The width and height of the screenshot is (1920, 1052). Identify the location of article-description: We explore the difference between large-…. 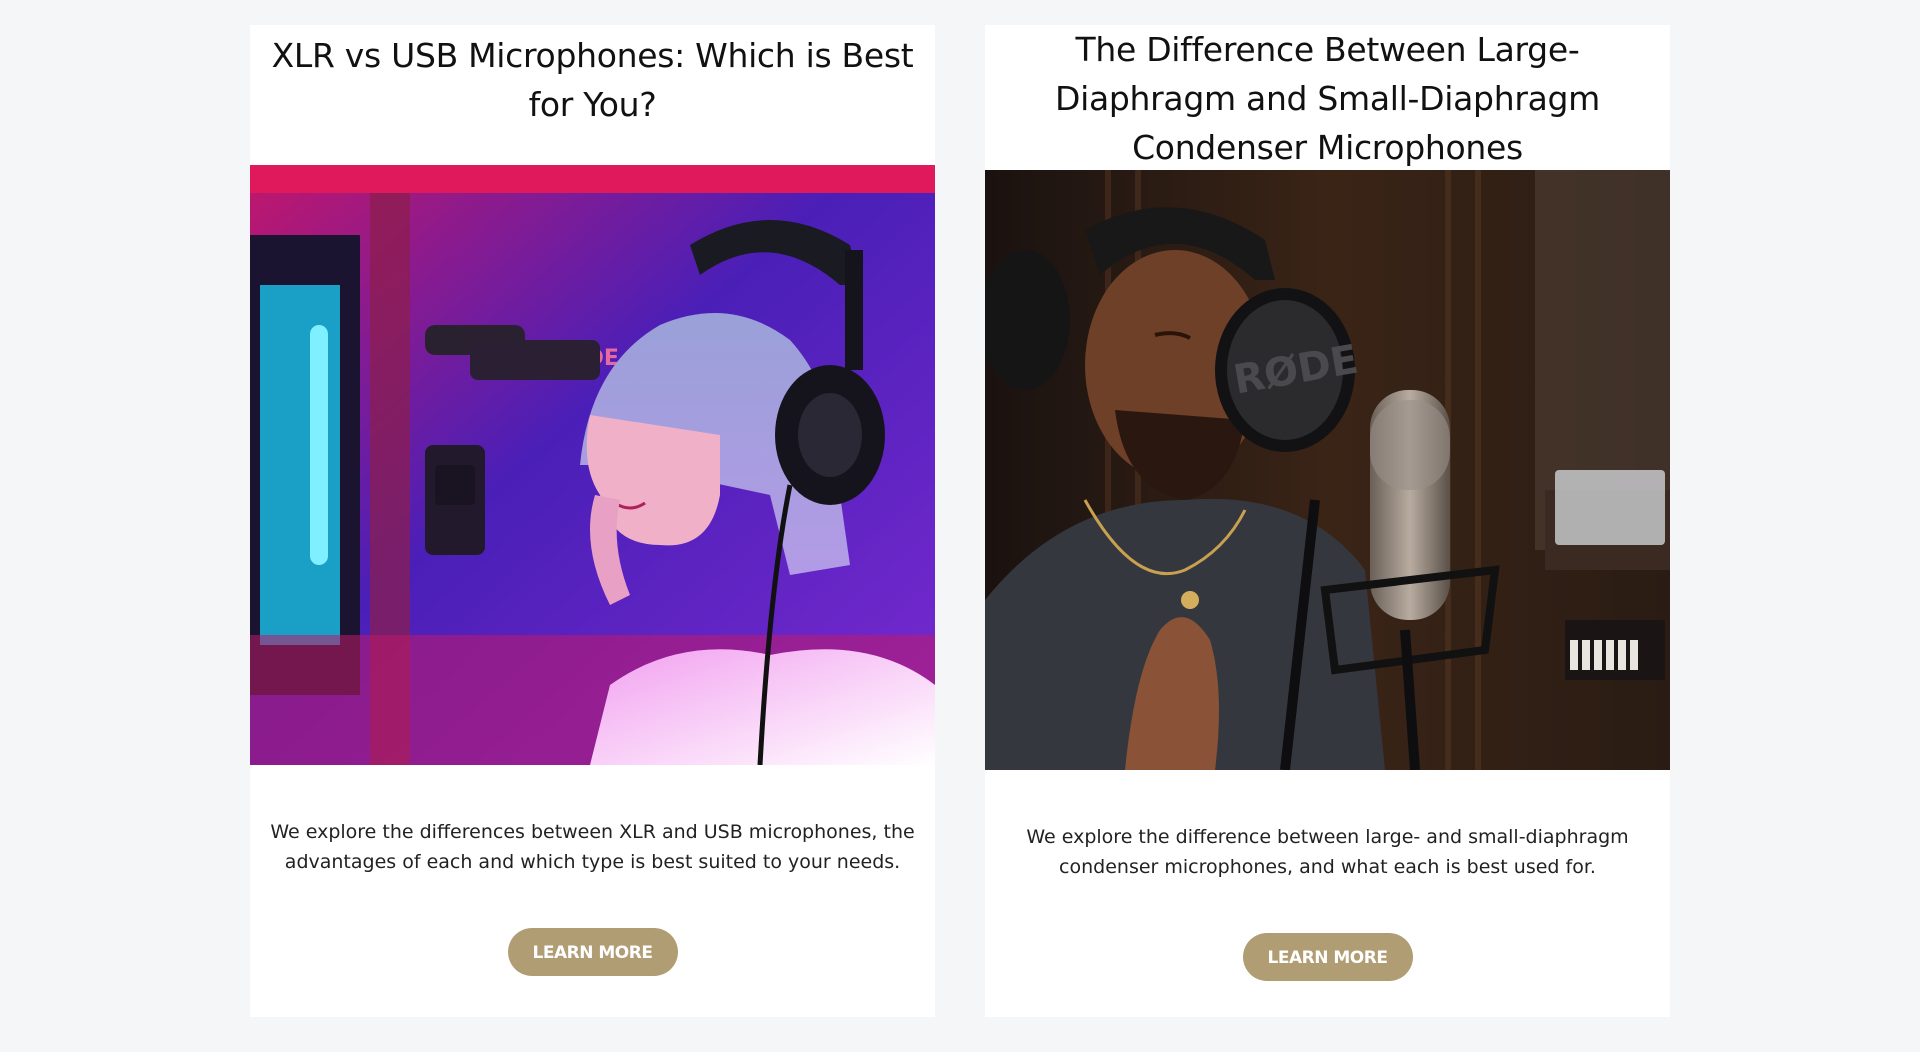
(1327, 852).